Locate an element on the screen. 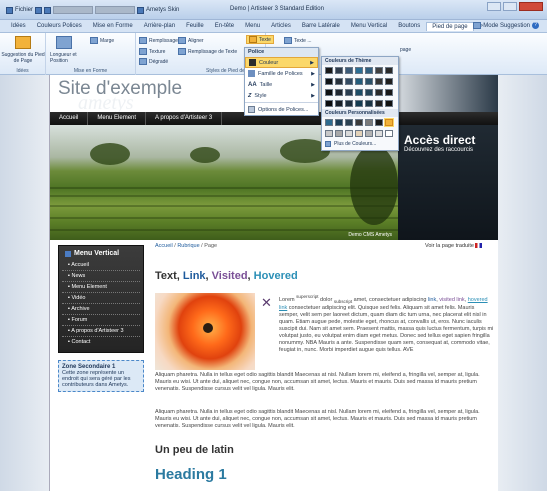 This screenshot has height=491, width=547. vmenu-forum: ▪ Forum is located at coordinates (101, 320).